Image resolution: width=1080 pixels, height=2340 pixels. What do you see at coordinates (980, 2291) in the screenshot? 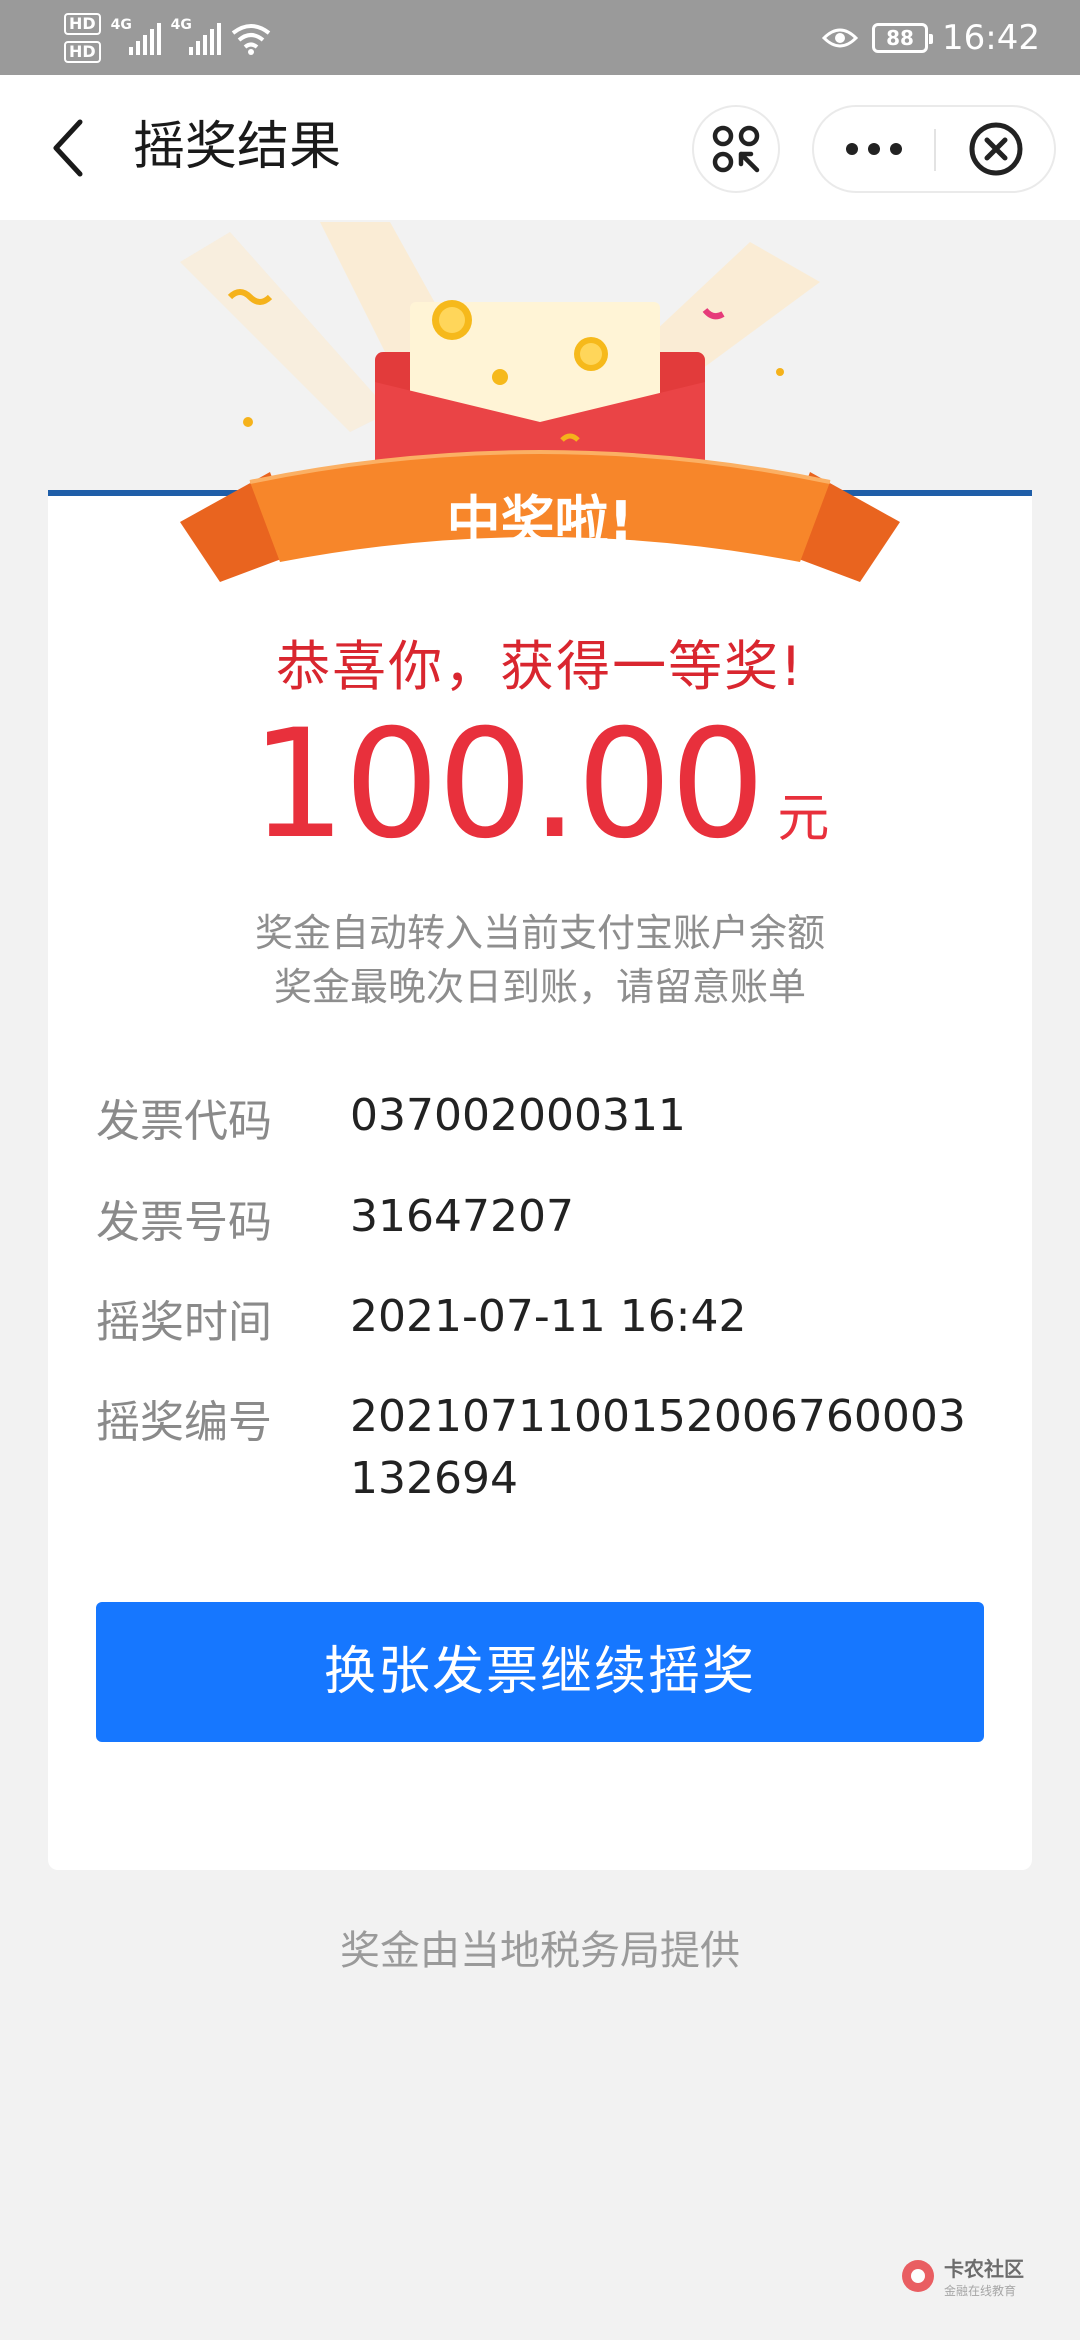
I see `watermark-subtitle: 金融在线教育` at bounding box center [980, 2291].